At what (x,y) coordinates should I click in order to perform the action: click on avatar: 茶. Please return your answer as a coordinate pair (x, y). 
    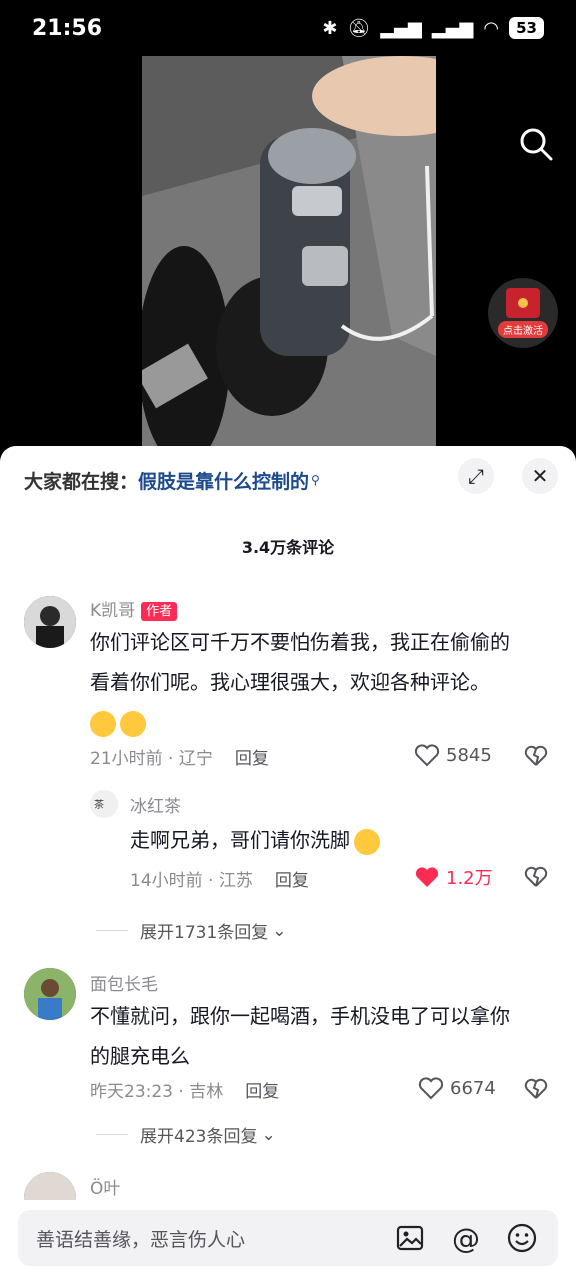
    Looking at the image, I should click on (104, 804).